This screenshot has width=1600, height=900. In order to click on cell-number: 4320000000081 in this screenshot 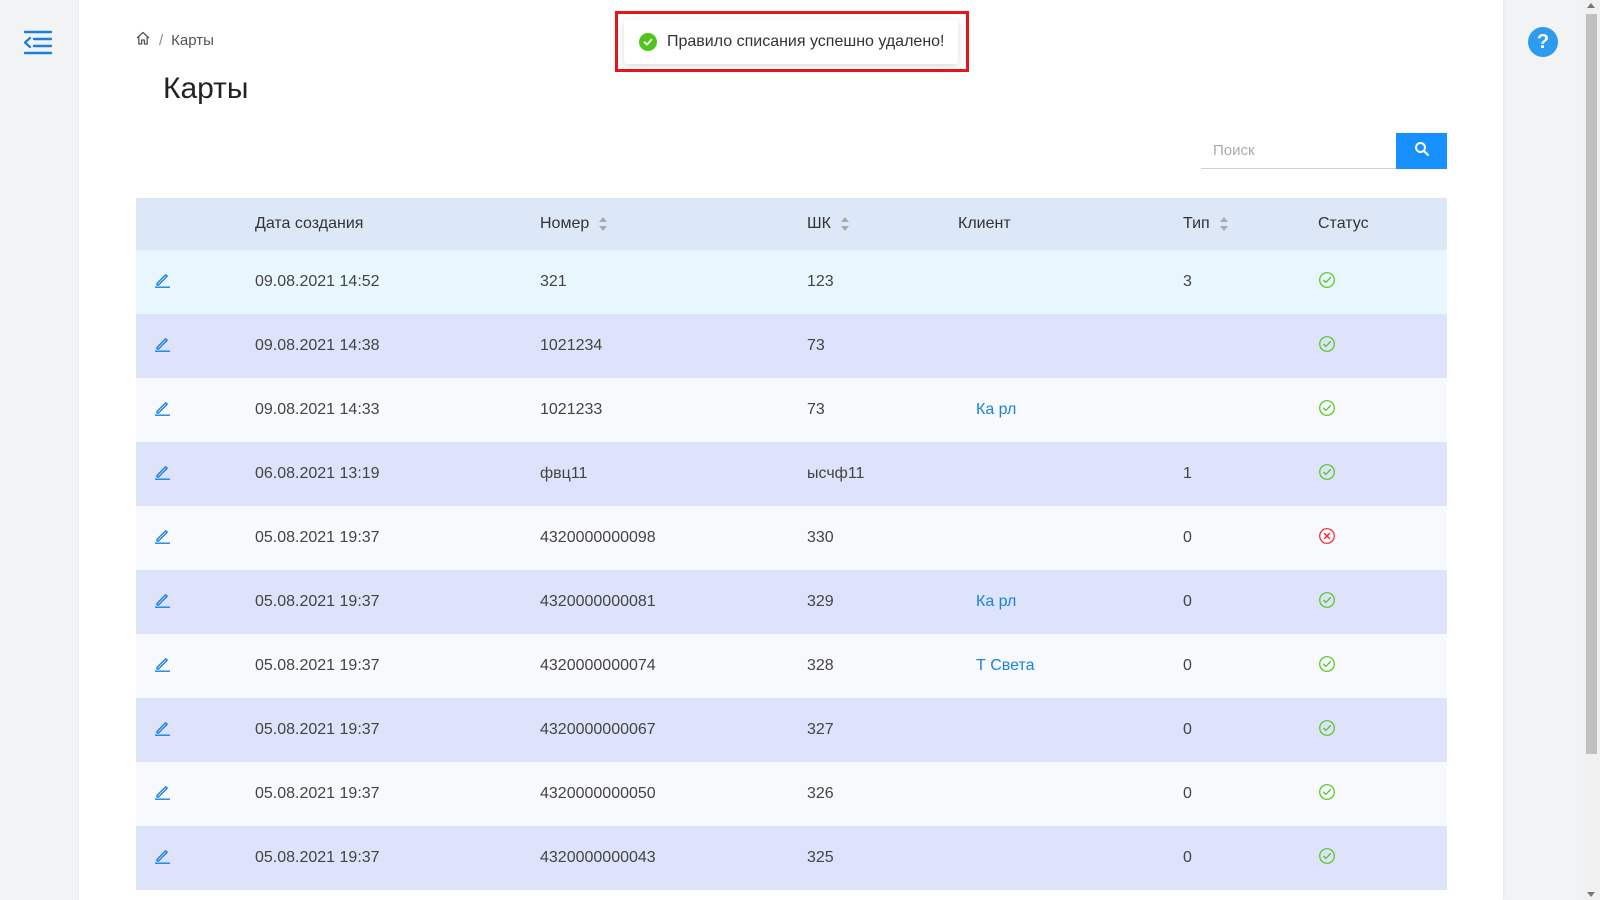, I will do `click(673, 602)`.